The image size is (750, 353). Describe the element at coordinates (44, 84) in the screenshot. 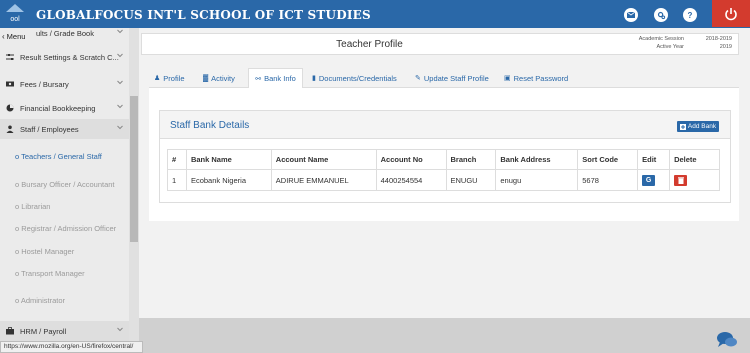

I see `sidebar-item-label: Fees / Bursary` at that location.